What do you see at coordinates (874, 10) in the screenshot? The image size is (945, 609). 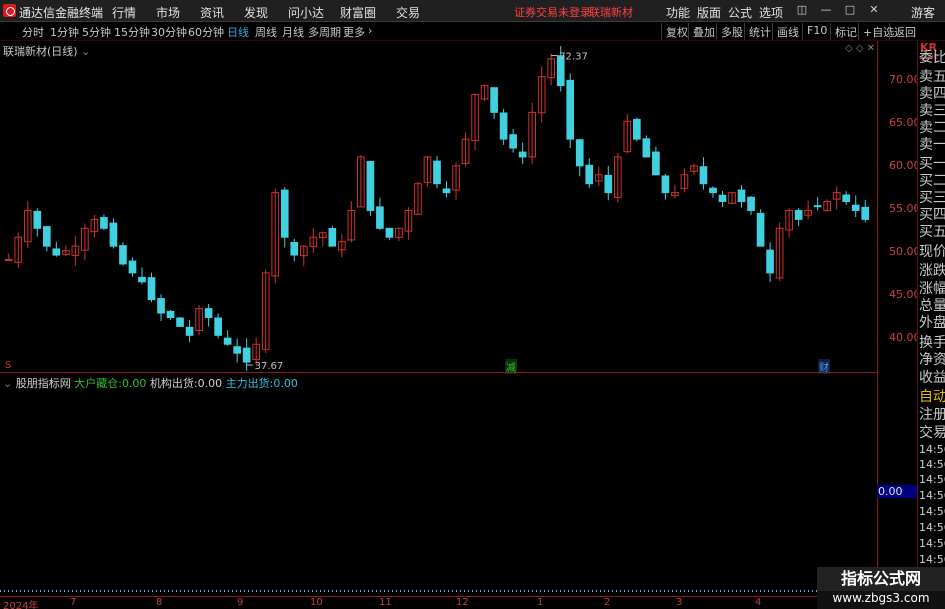 I see `close-icon: ✕` at bounding box center [874, 10].